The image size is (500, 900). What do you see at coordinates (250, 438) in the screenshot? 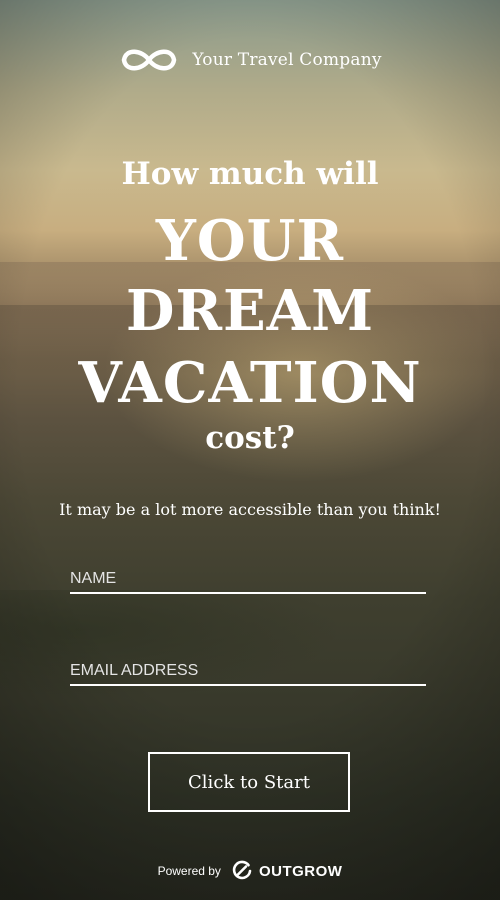
I see `headline-line-5: cost?` at bounding box center [250, 438].